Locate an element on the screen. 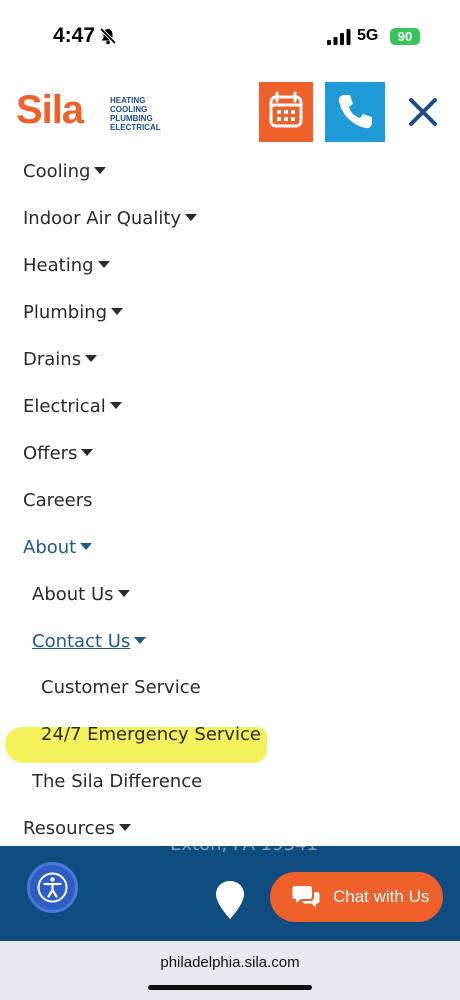 The image size is (460, 1000). menu-item-label: Contact Us is located at coordinates (81, 641).